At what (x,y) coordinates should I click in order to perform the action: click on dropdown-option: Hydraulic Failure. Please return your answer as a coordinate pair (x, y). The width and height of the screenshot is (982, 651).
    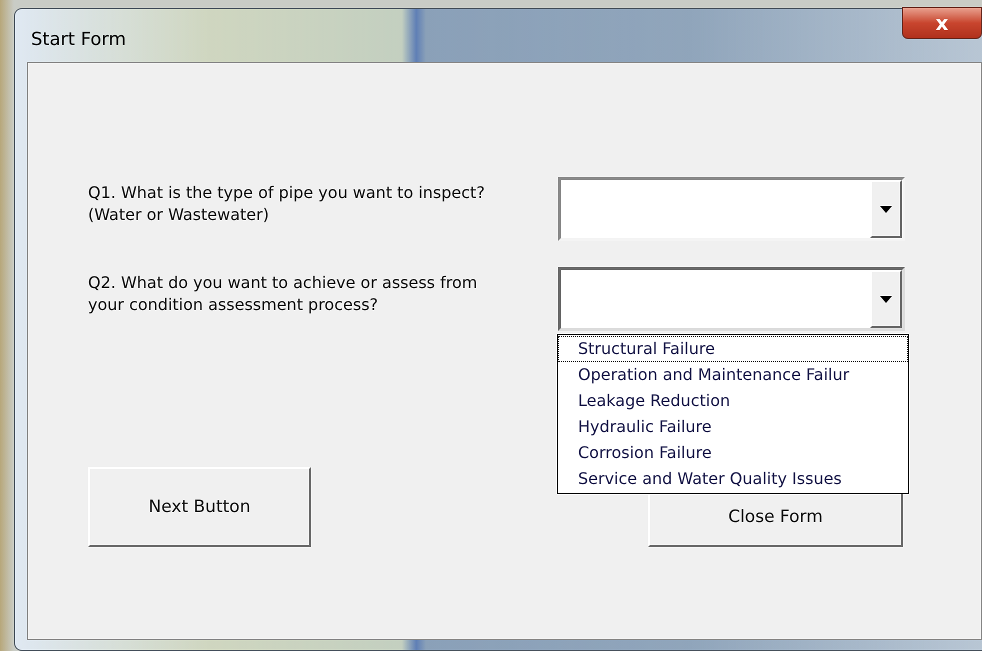
    Looking at the image, I should click on (733, 427).